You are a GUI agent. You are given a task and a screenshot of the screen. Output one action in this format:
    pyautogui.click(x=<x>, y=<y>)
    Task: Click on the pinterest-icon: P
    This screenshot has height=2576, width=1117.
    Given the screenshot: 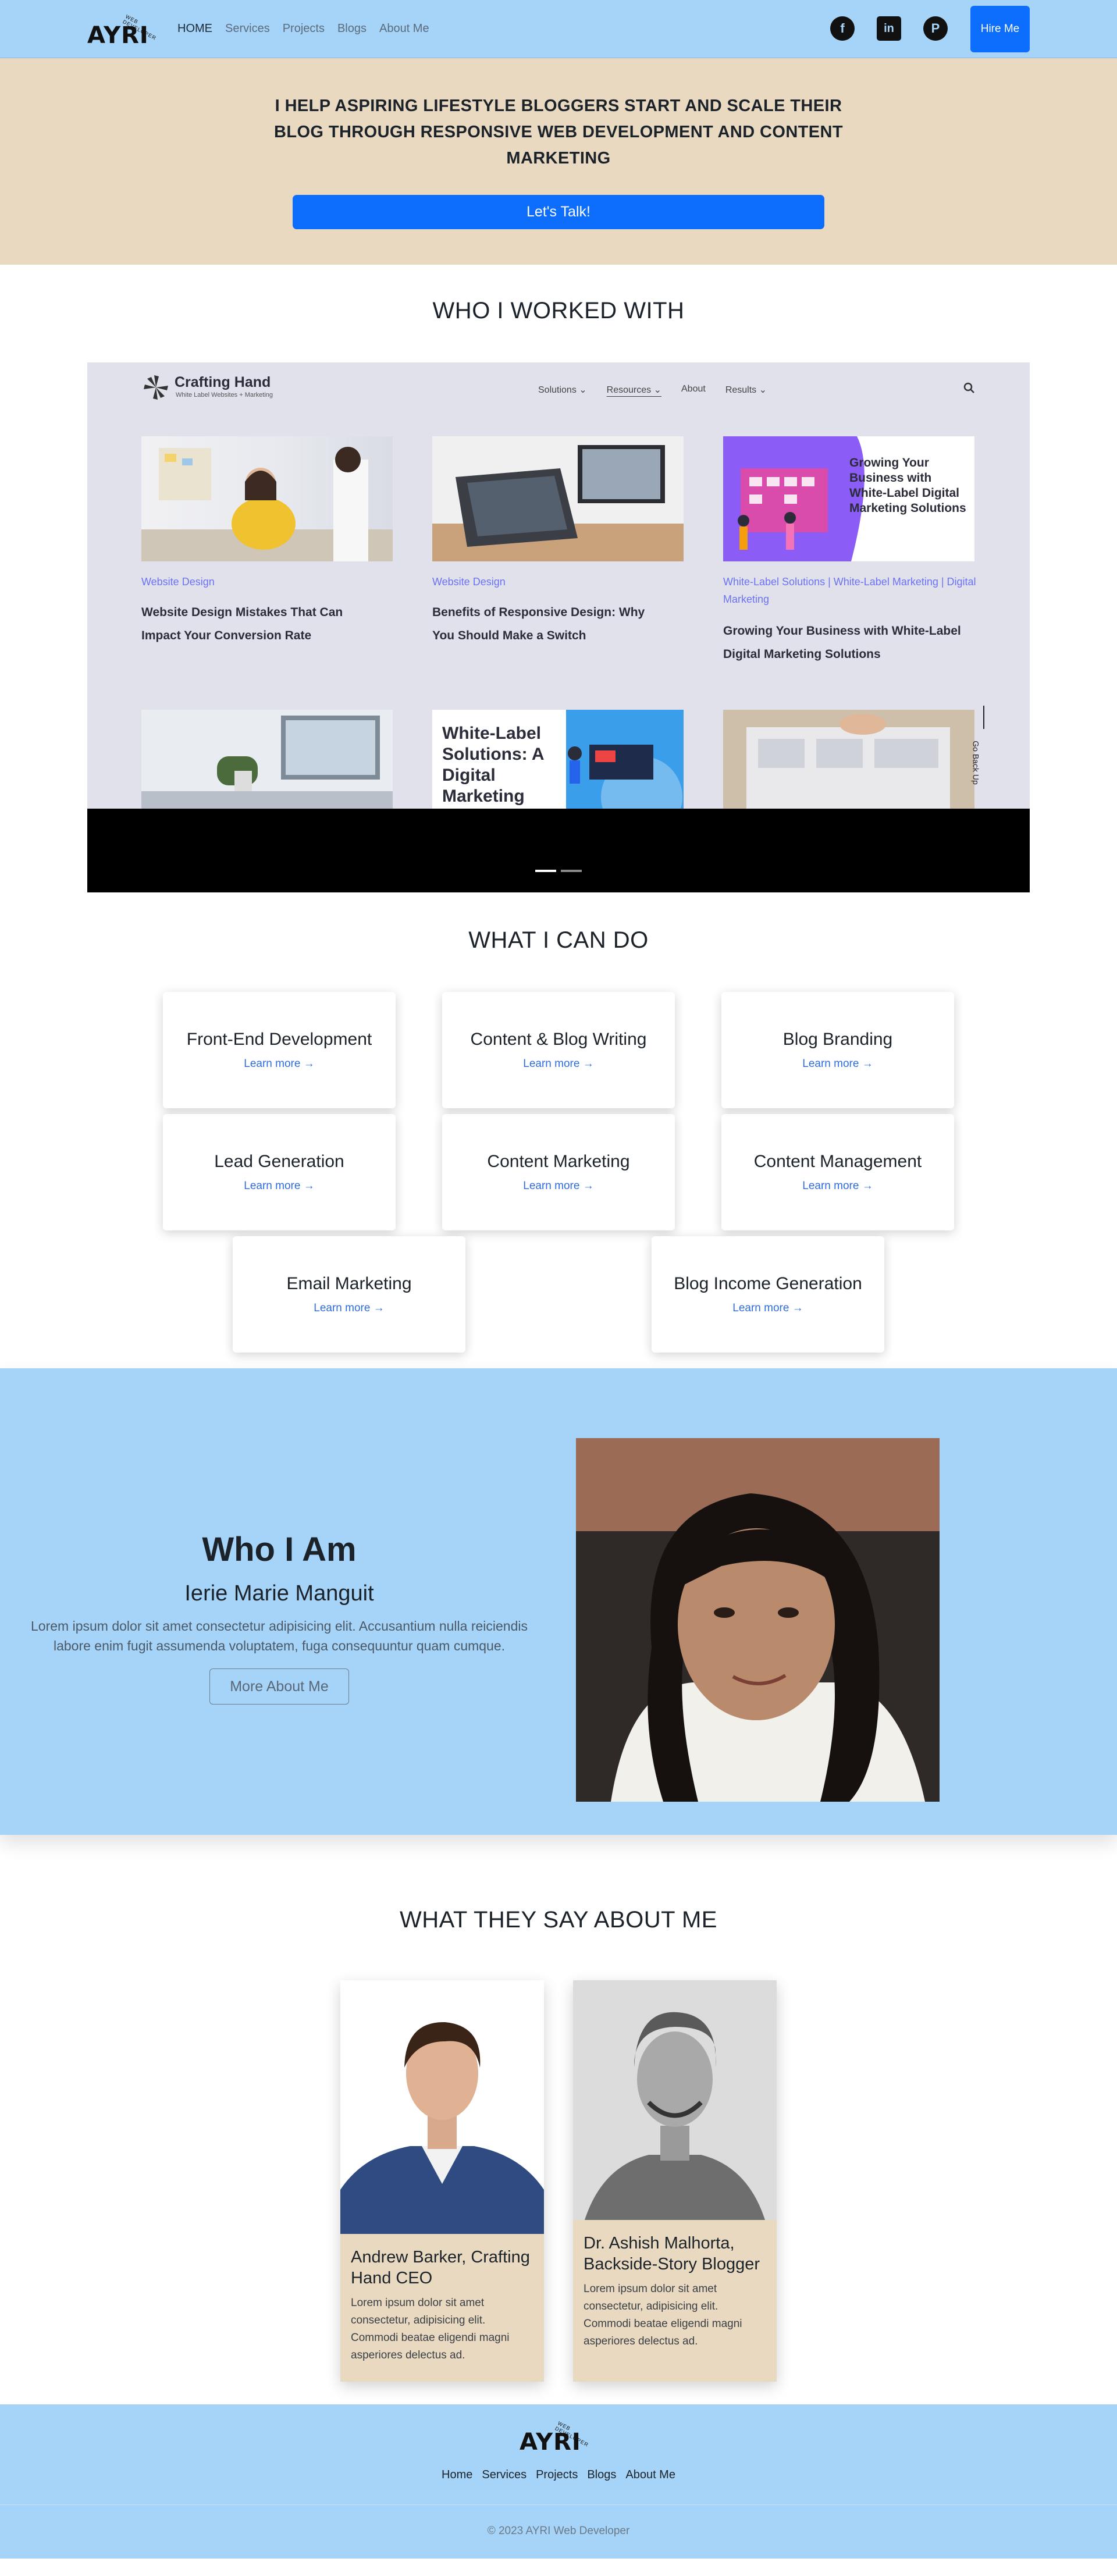 What is the action you would take?
    pyautogui.click(x=935, y=29)
    